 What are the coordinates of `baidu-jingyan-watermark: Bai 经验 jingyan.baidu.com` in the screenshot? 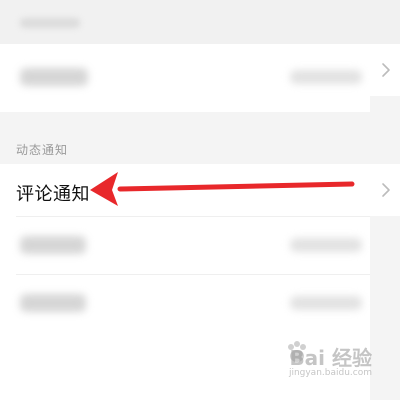 It's located at (312, 362).